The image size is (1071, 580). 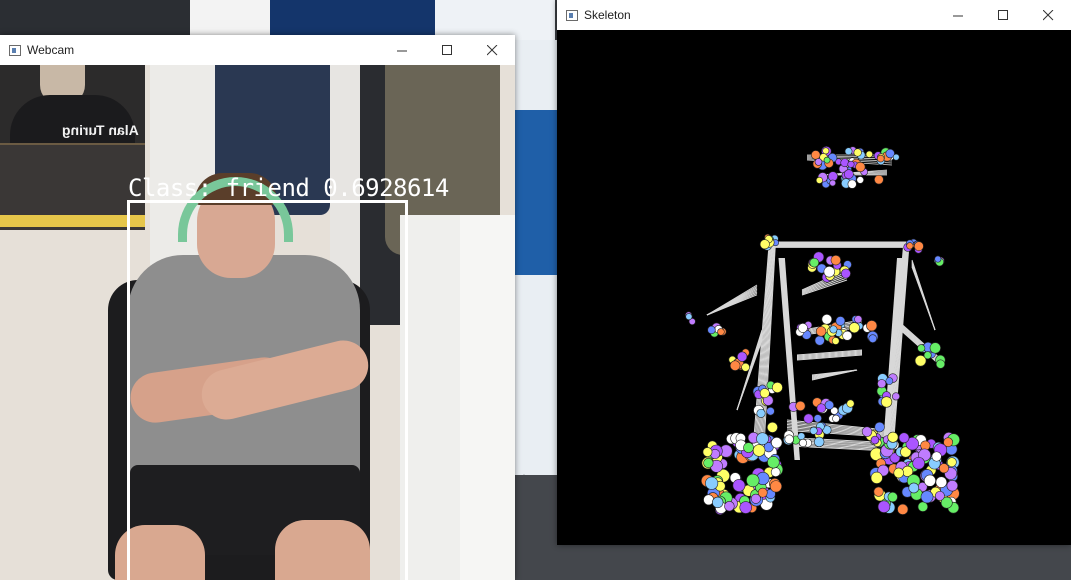 I want to click on background-window-panel, so click(x=536, y=192).